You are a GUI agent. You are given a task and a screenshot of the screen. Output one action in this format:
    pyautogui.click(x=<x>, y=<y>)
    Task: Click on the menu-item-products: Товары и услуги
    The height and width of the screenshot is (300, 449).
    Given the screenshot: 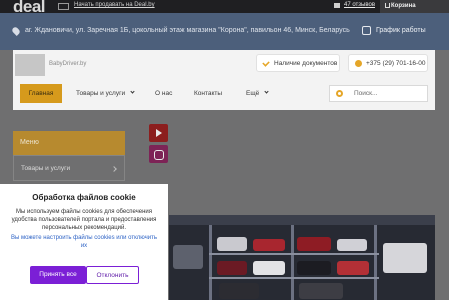 What is the action you would take?
    pyautogui.click(x=69, y=168)
    